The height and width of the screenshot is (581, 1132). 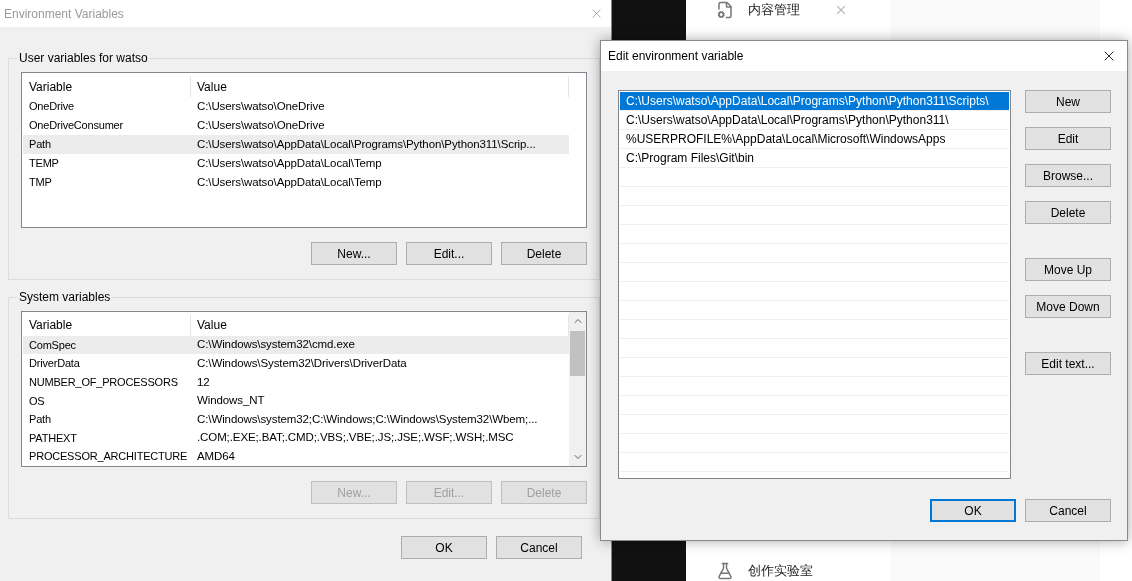 I want to click on variable-row: OneDrive C:\Users\watso\OneDrive, so click(x=296, y=106).